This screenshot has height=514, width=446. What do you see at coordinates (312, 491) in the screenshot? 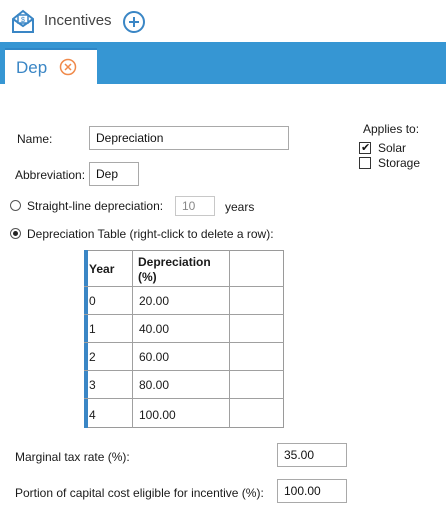
I see `portion-eligible-input: 100.00` at bounding box center [312, 491].